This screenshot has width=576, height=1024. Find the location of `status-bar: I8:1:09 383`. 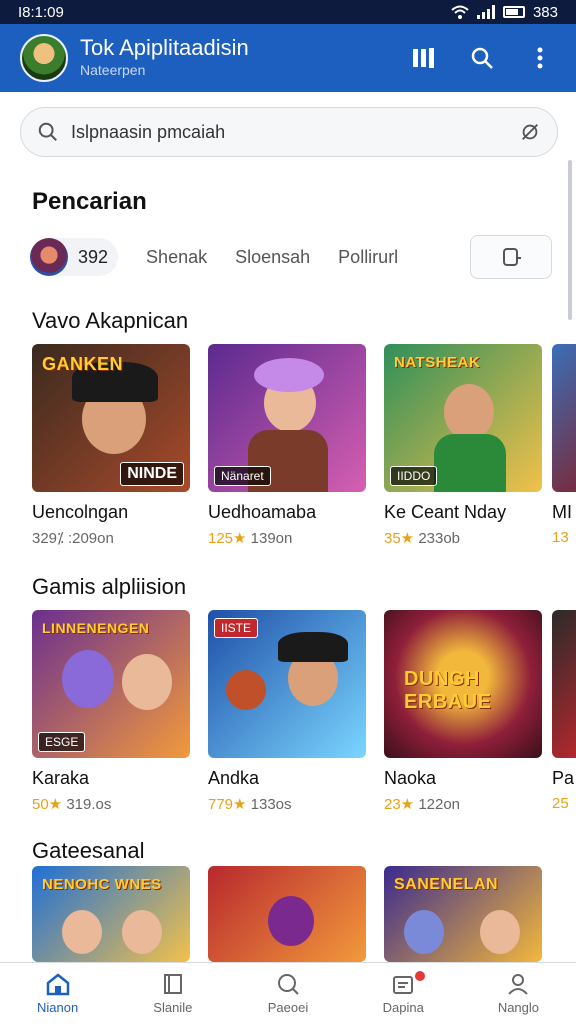

status-bar: I8:1:09 383 is located at coordinates (288, 12).